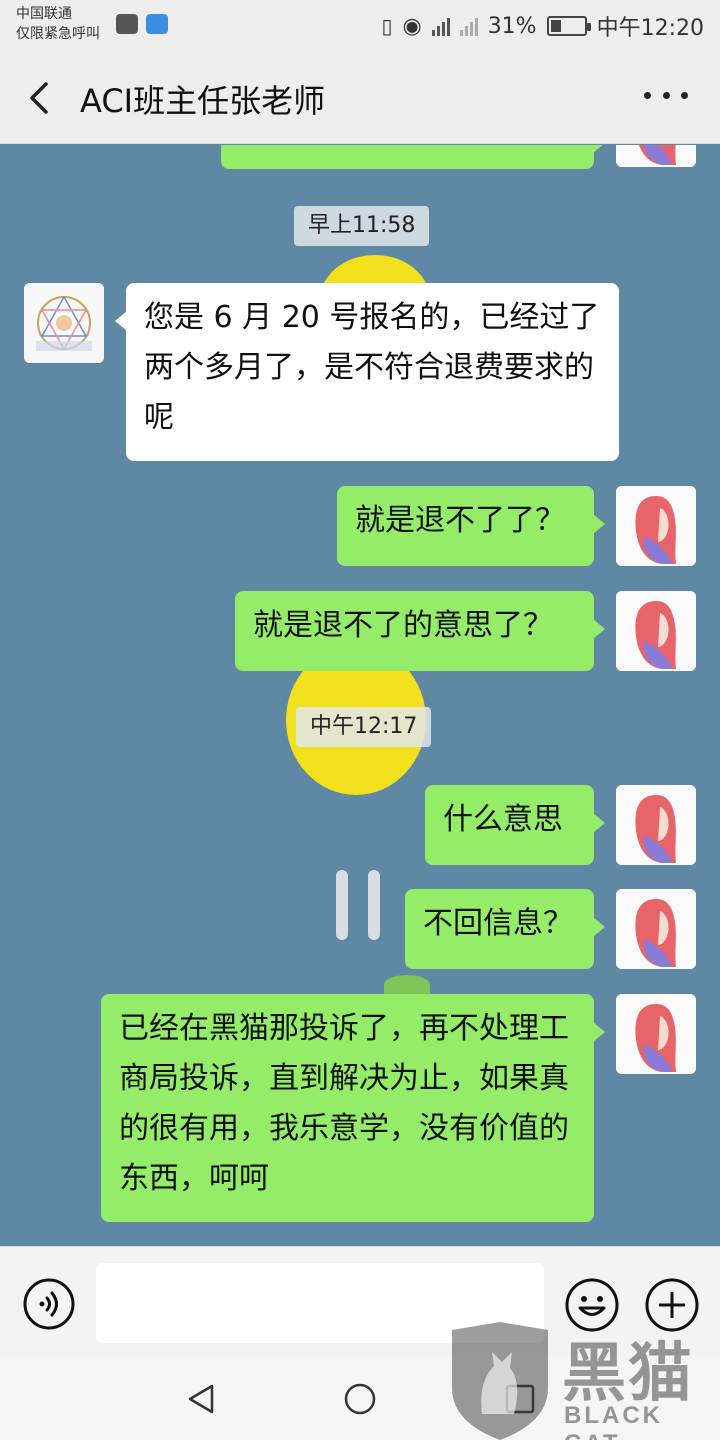  Describe the element at coordinates (505, 929) in the screenshot. I see `message-bubble-sent: 不回信息？` at that location.